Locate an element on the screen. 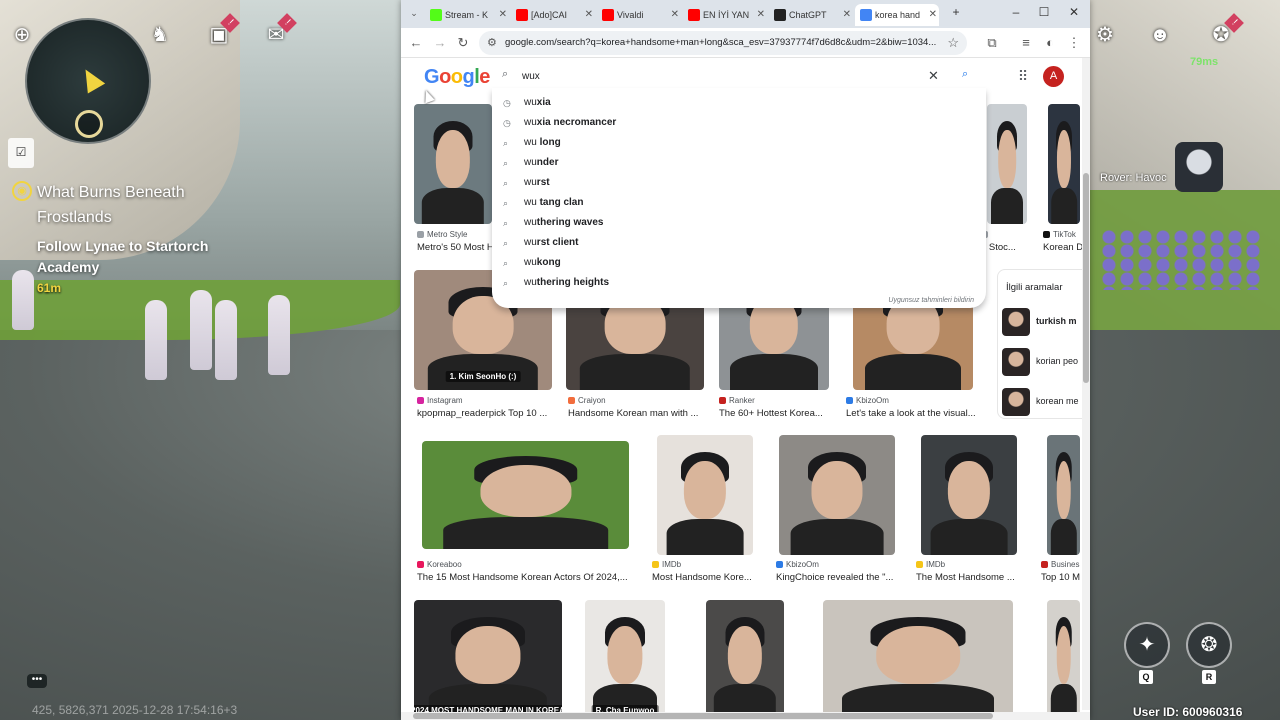  suggestion-item: ⌕ wu tang clan is located at coordinates (739, 203).